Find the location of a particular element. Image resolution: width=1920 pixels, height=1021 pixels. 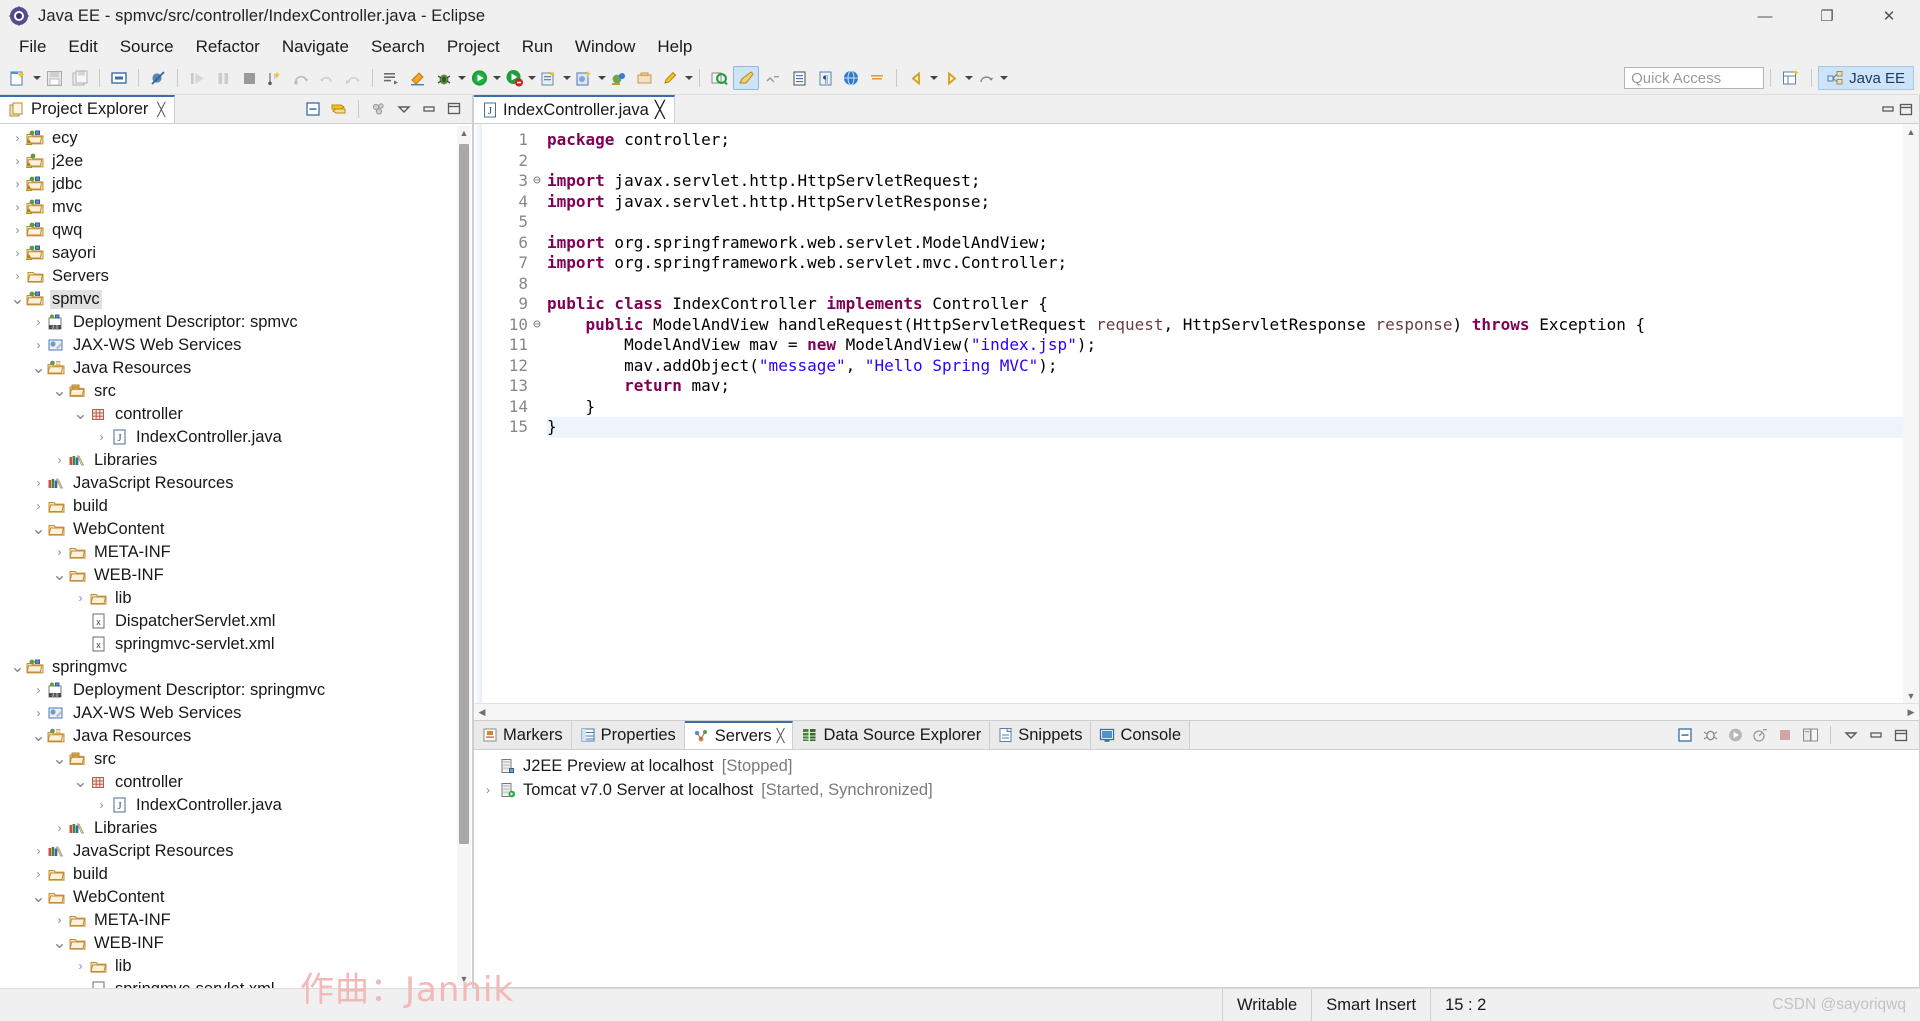

back-icon is located at coordinates (916, 78).